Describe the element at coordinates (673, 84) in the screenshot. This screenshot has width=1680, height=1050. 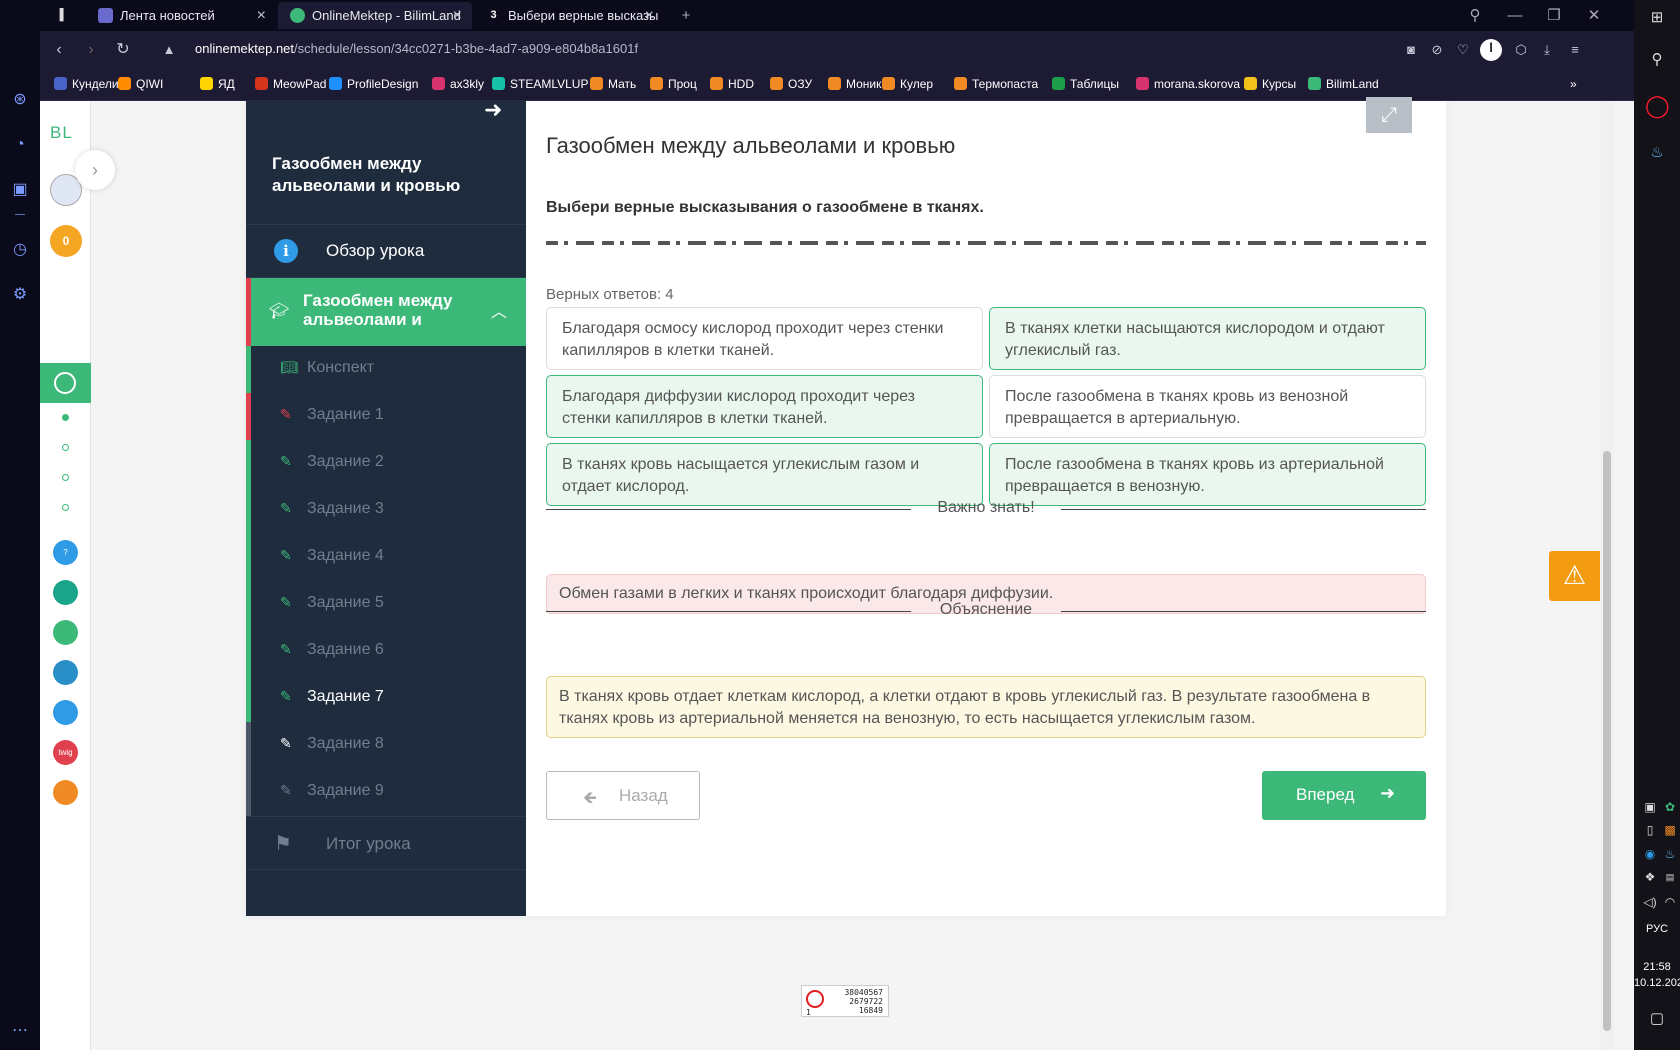
I see `bookmark-item: Проц` at that location.